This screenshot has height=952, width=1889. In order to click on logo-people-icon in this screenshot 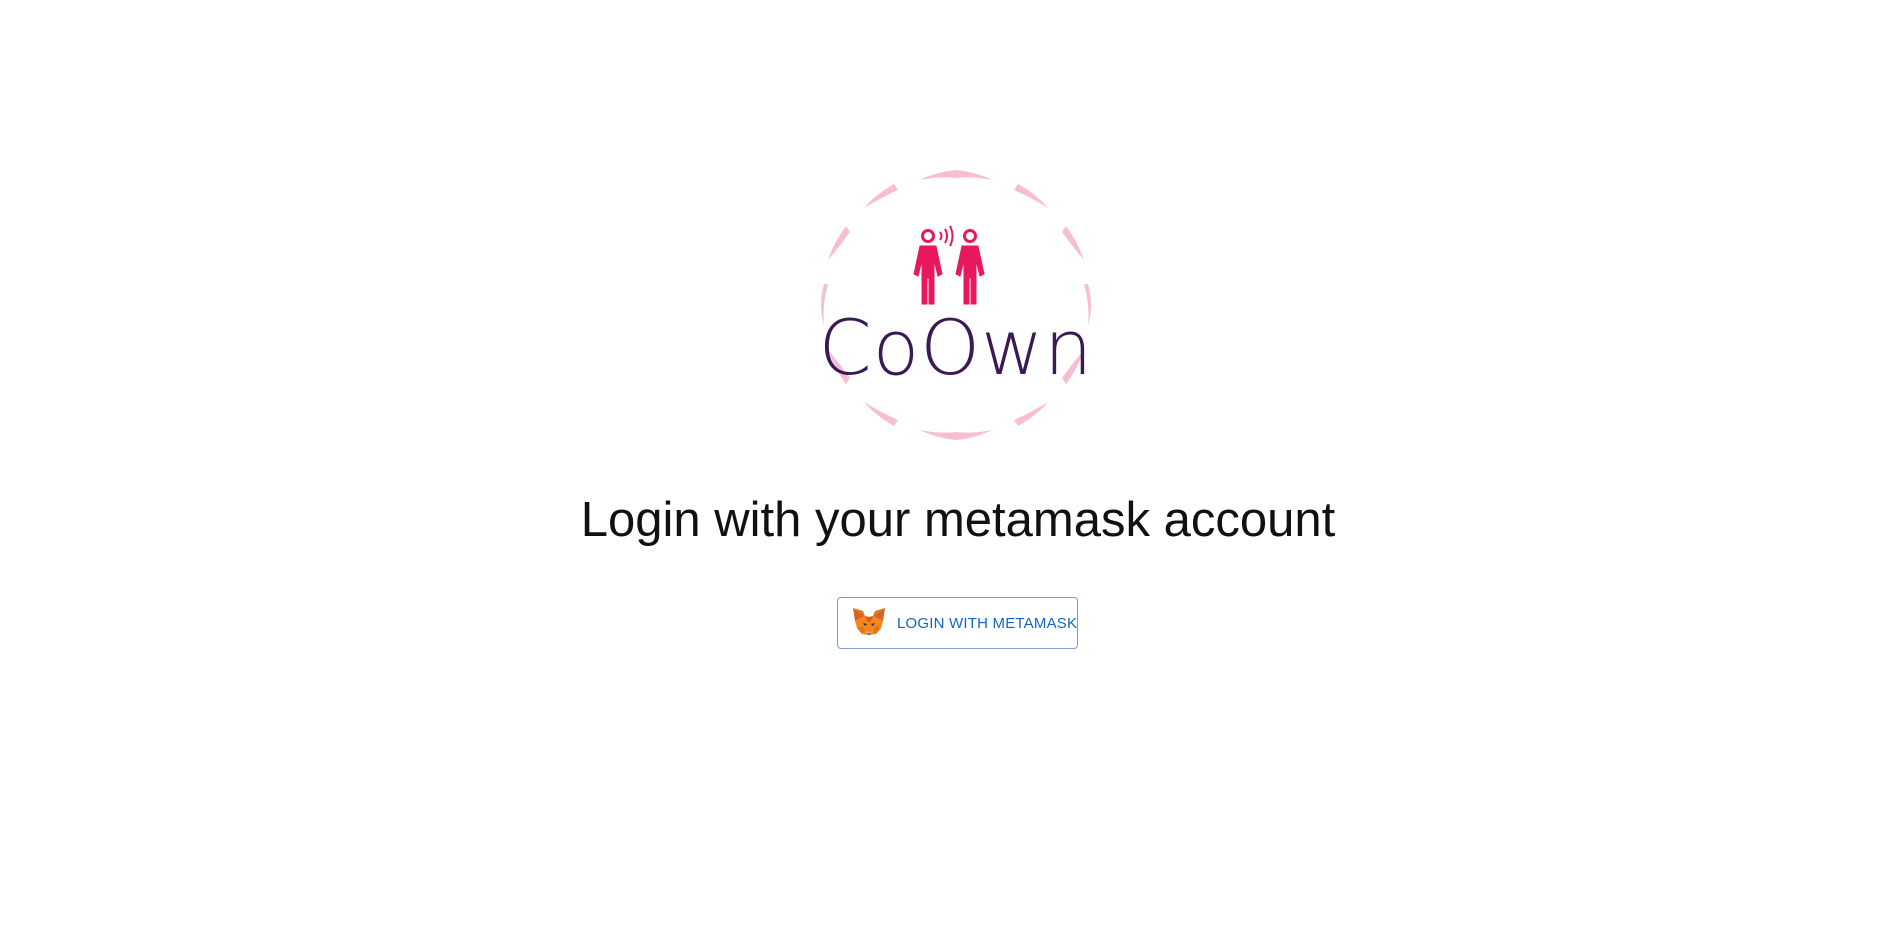, I will do `click(949, 265)`.